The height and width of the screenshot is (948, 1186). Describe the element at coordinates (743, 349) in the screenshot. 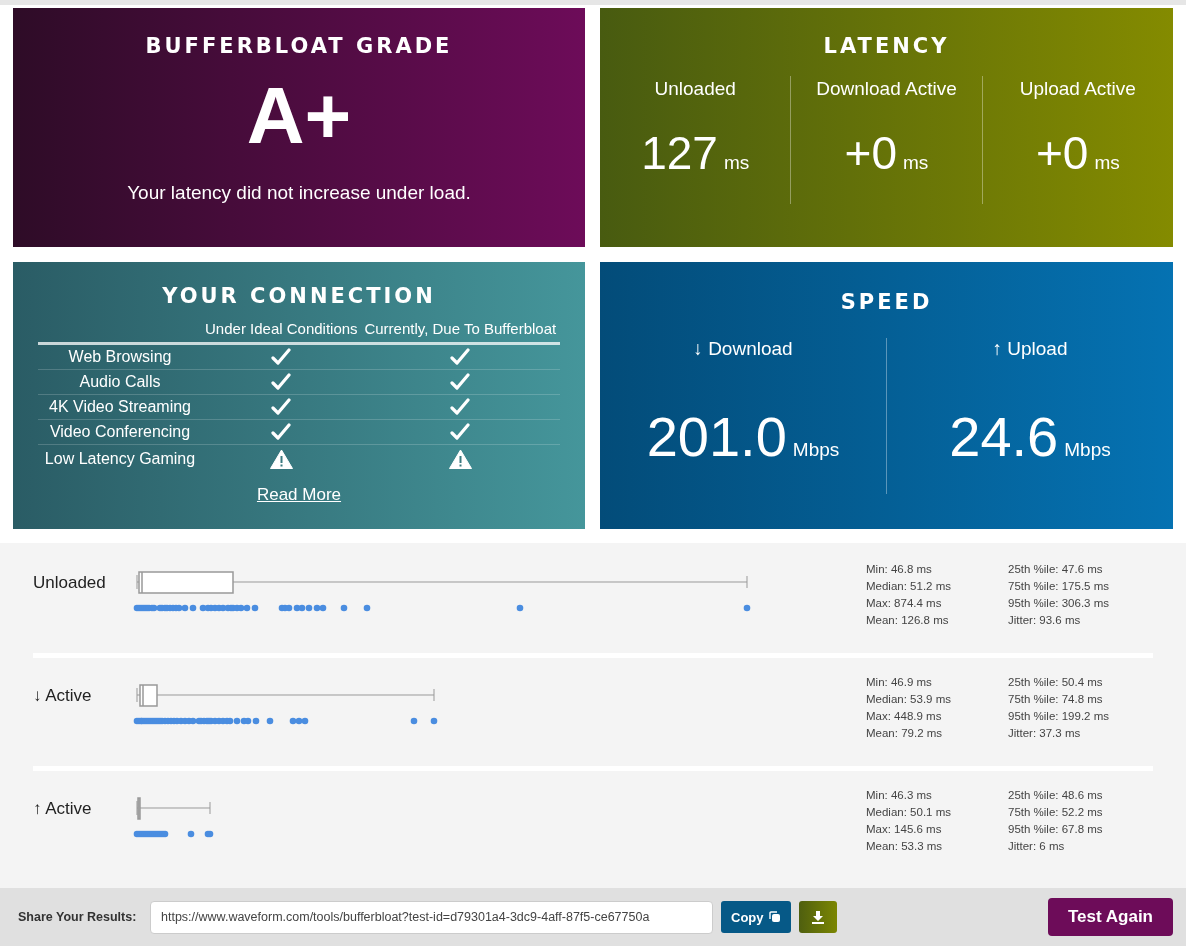

I see `speed-label: ↓ Download` at that location.